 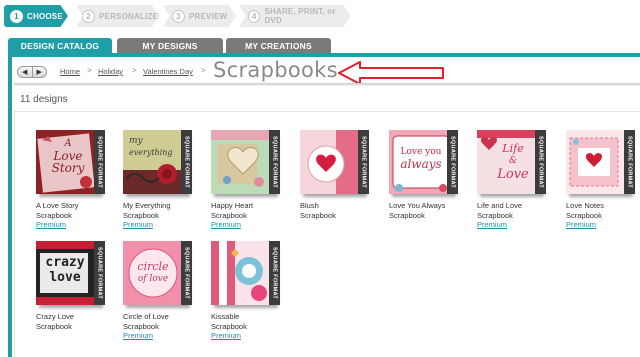 I want to click on forward-arrow-icon: ▶, so click(x=40, y=72).